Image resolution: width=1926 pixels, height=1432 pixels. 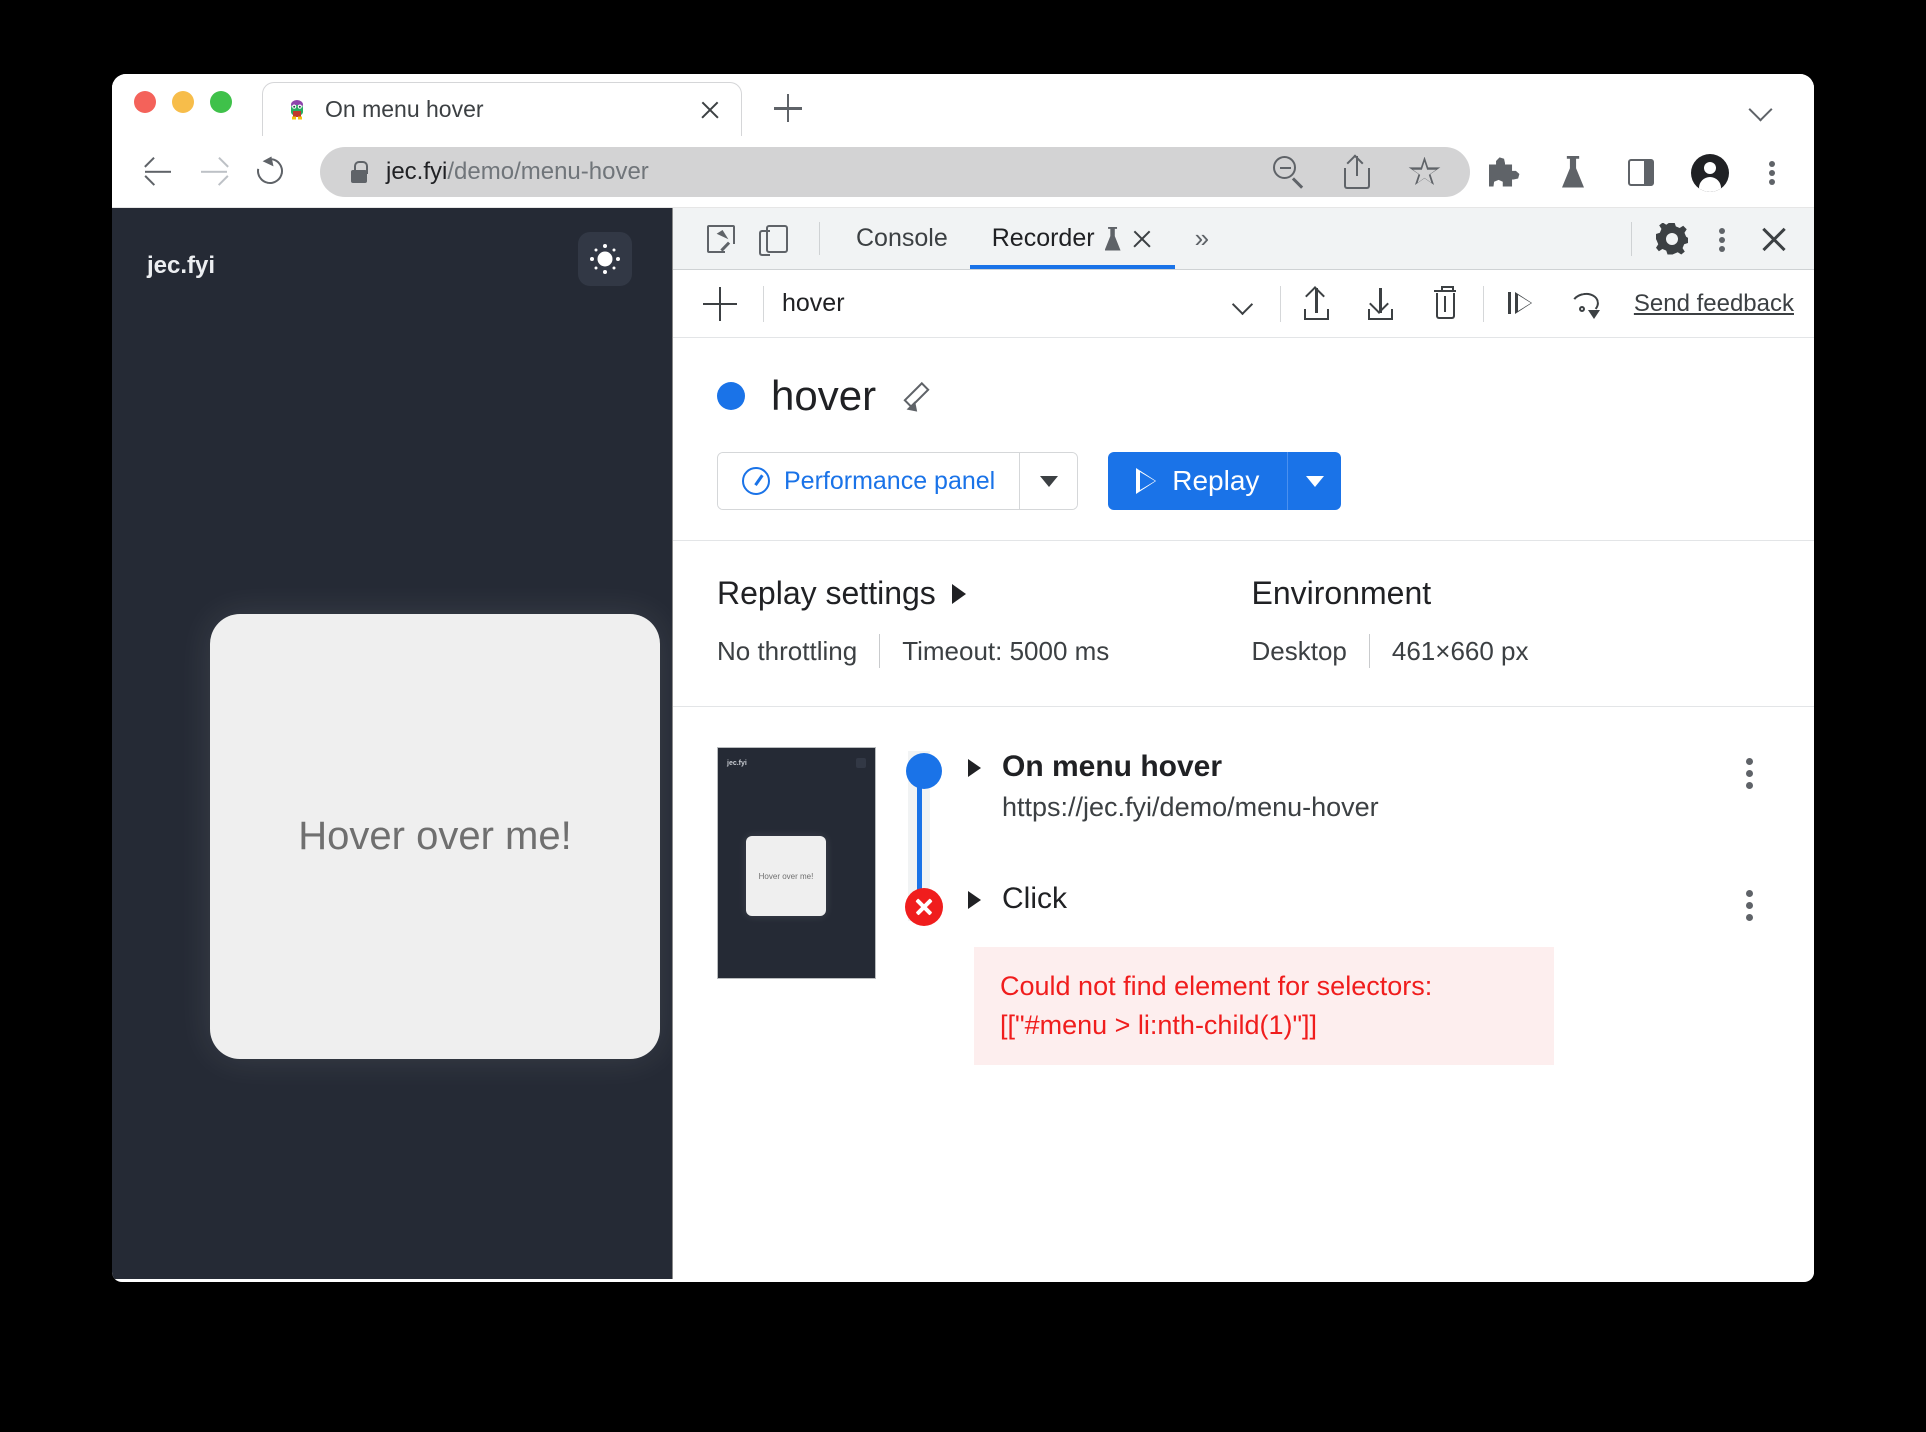 I want to click on delete-recording-icon, so click(x=1446, y=304).